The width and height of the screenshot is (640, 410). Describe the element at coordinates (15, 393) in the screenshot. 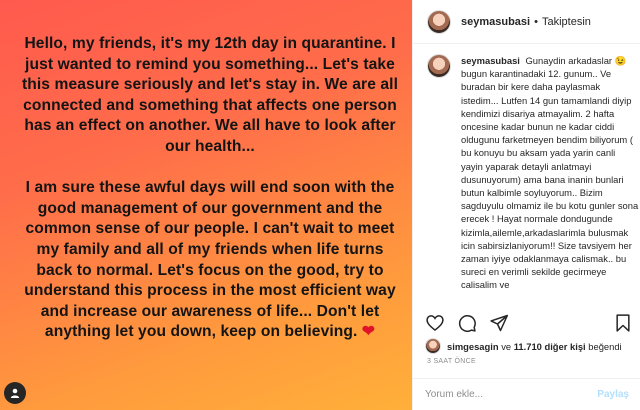

I see `tagged-user-icon` at that location.